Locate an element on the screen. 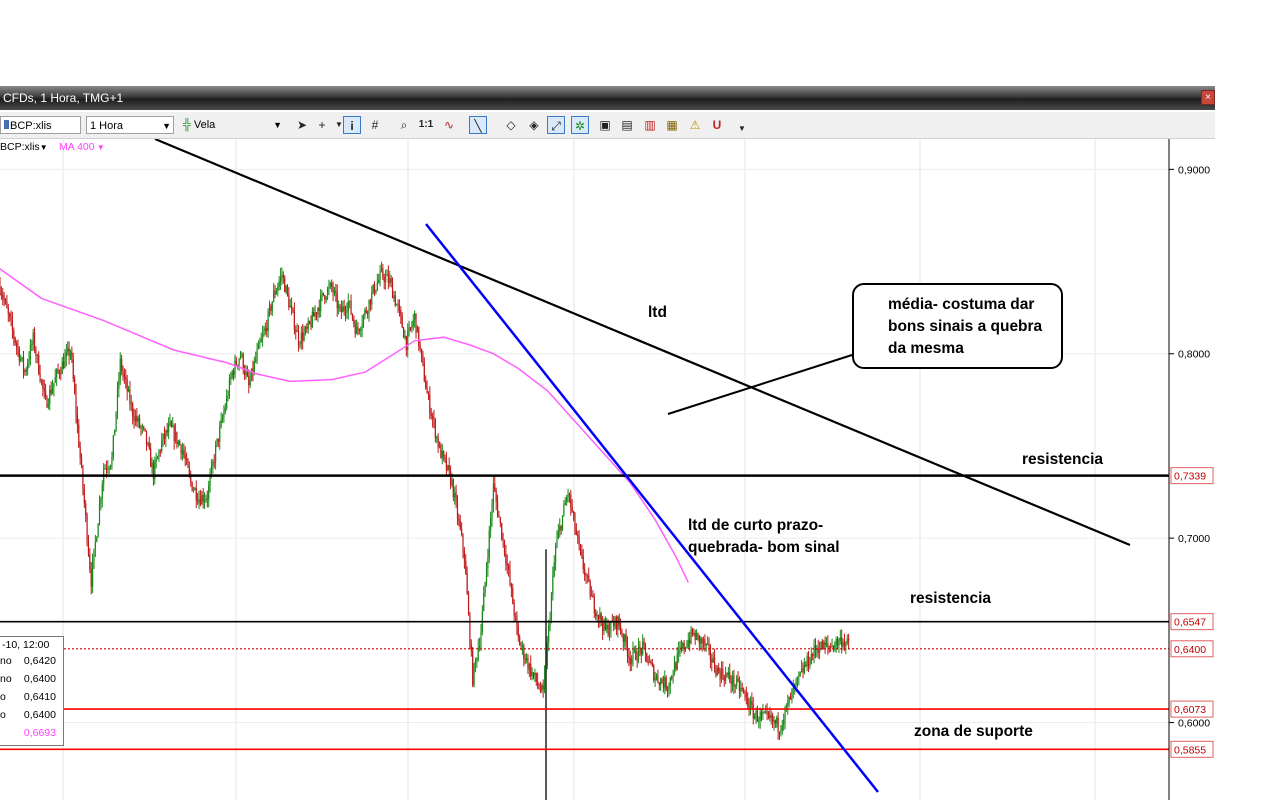 This screenshot has height=800, width=1280. measure-icon: ⤢ is located at coordinates (556, 125).